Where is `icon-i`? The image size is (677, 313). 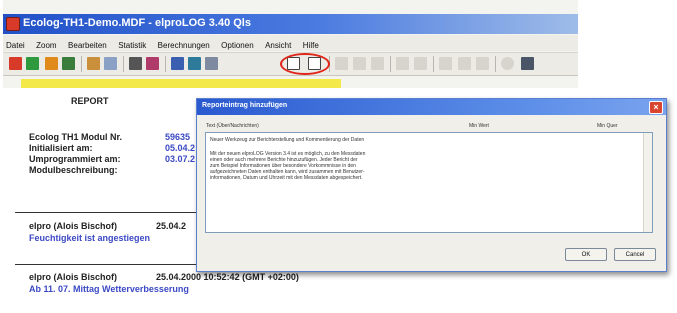 icon-i is located at coordinates (507, 63).